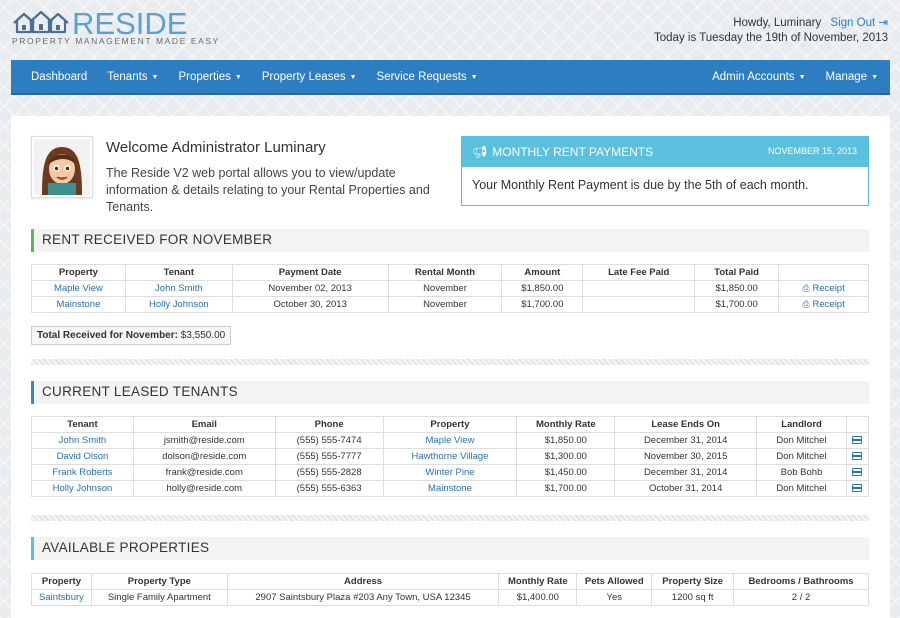  I want to click on column-header: Address, so click(363, 581).